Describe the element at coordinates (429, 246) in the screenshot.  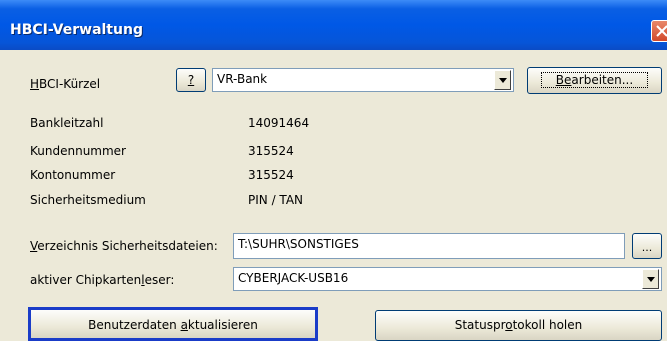
I see `verzeichnis-input: T:\SUHR\SONSTIGES` at that location.